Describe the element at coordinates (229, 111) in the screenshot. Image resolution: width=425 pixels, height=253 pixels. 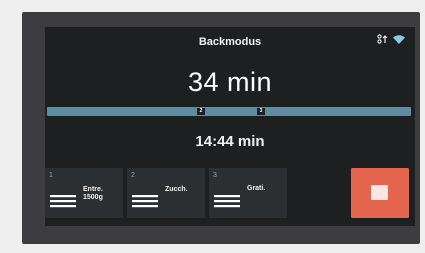
I see `progress-bar: 2 3` at that location.